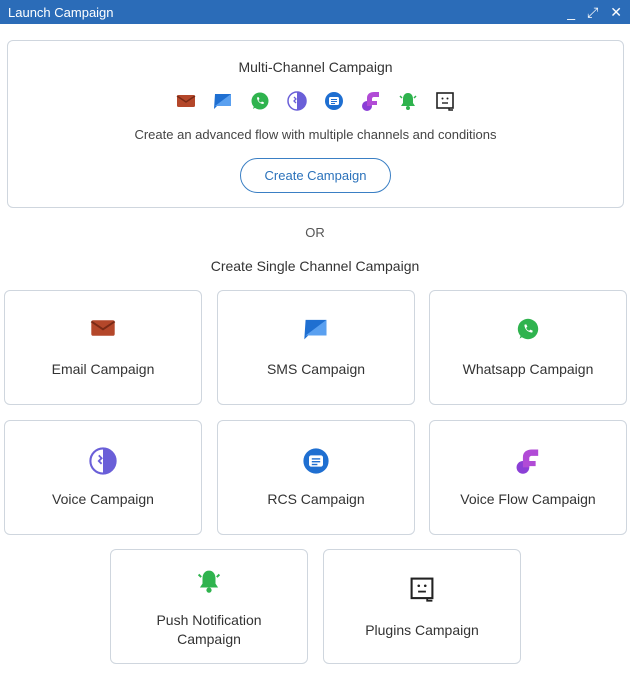  What do you see at coordinates (528, 369) in the screenshot?
I see `whatsapp-campaign-label: Whatsapp Campaign` at bounding box center [528, 369].